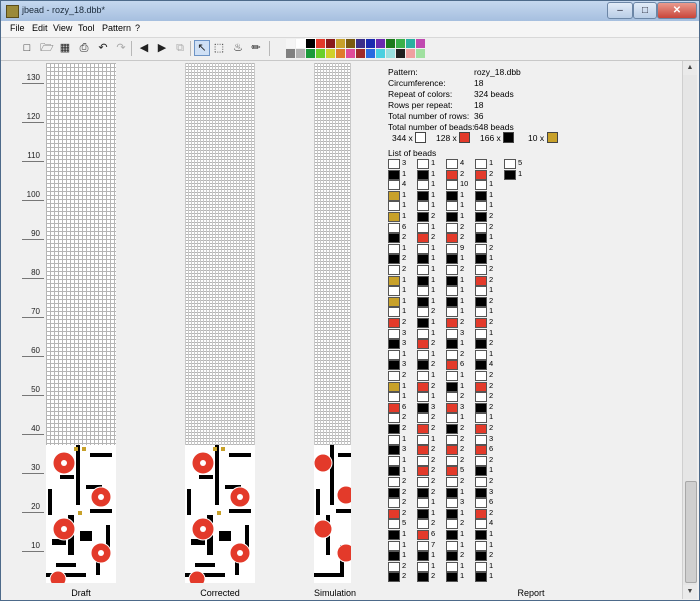  I want to click on menu-tool: Tool, so click(86, 28).